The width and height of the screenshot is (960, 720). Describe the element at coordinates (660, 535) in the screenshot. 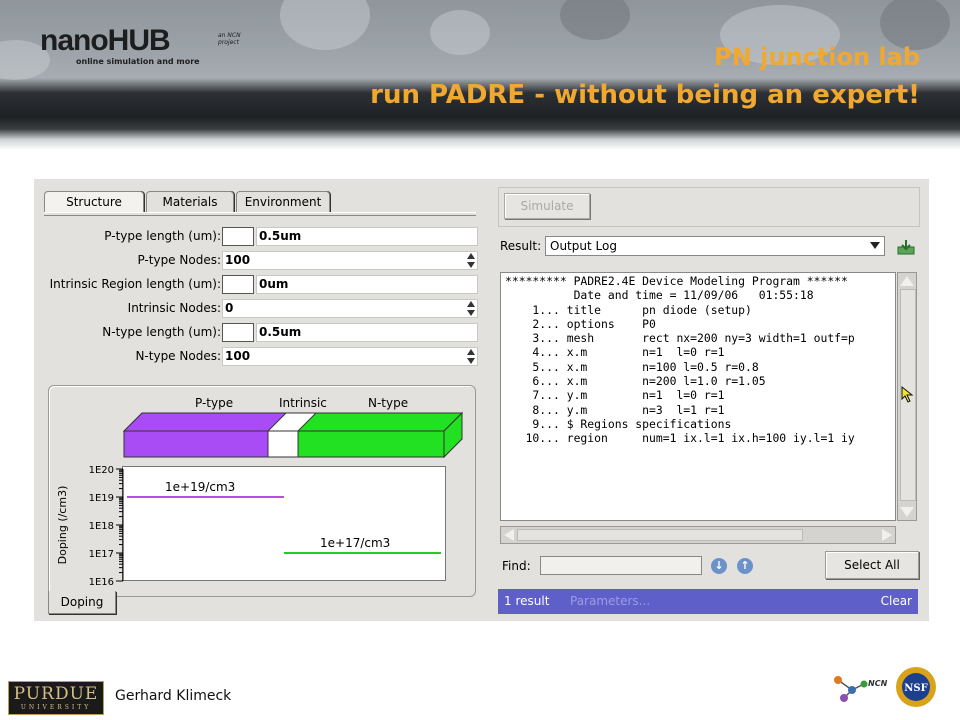

I see `hscroll-thumb` at that location.